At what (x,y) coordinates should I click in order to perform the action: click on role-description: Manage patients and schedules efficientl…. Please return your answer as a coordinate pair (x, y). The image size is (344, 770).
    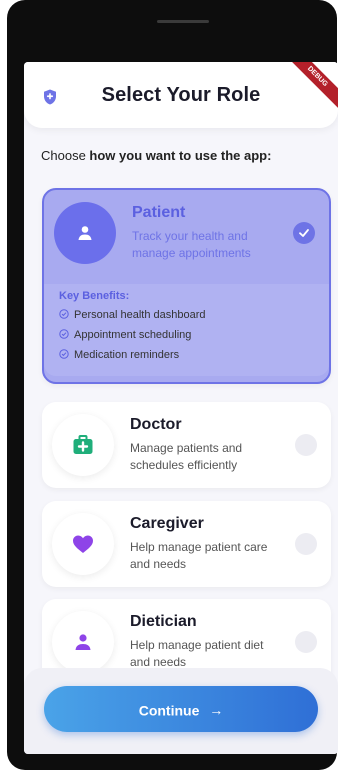
    Looking at the image, I should click on (186, 456).